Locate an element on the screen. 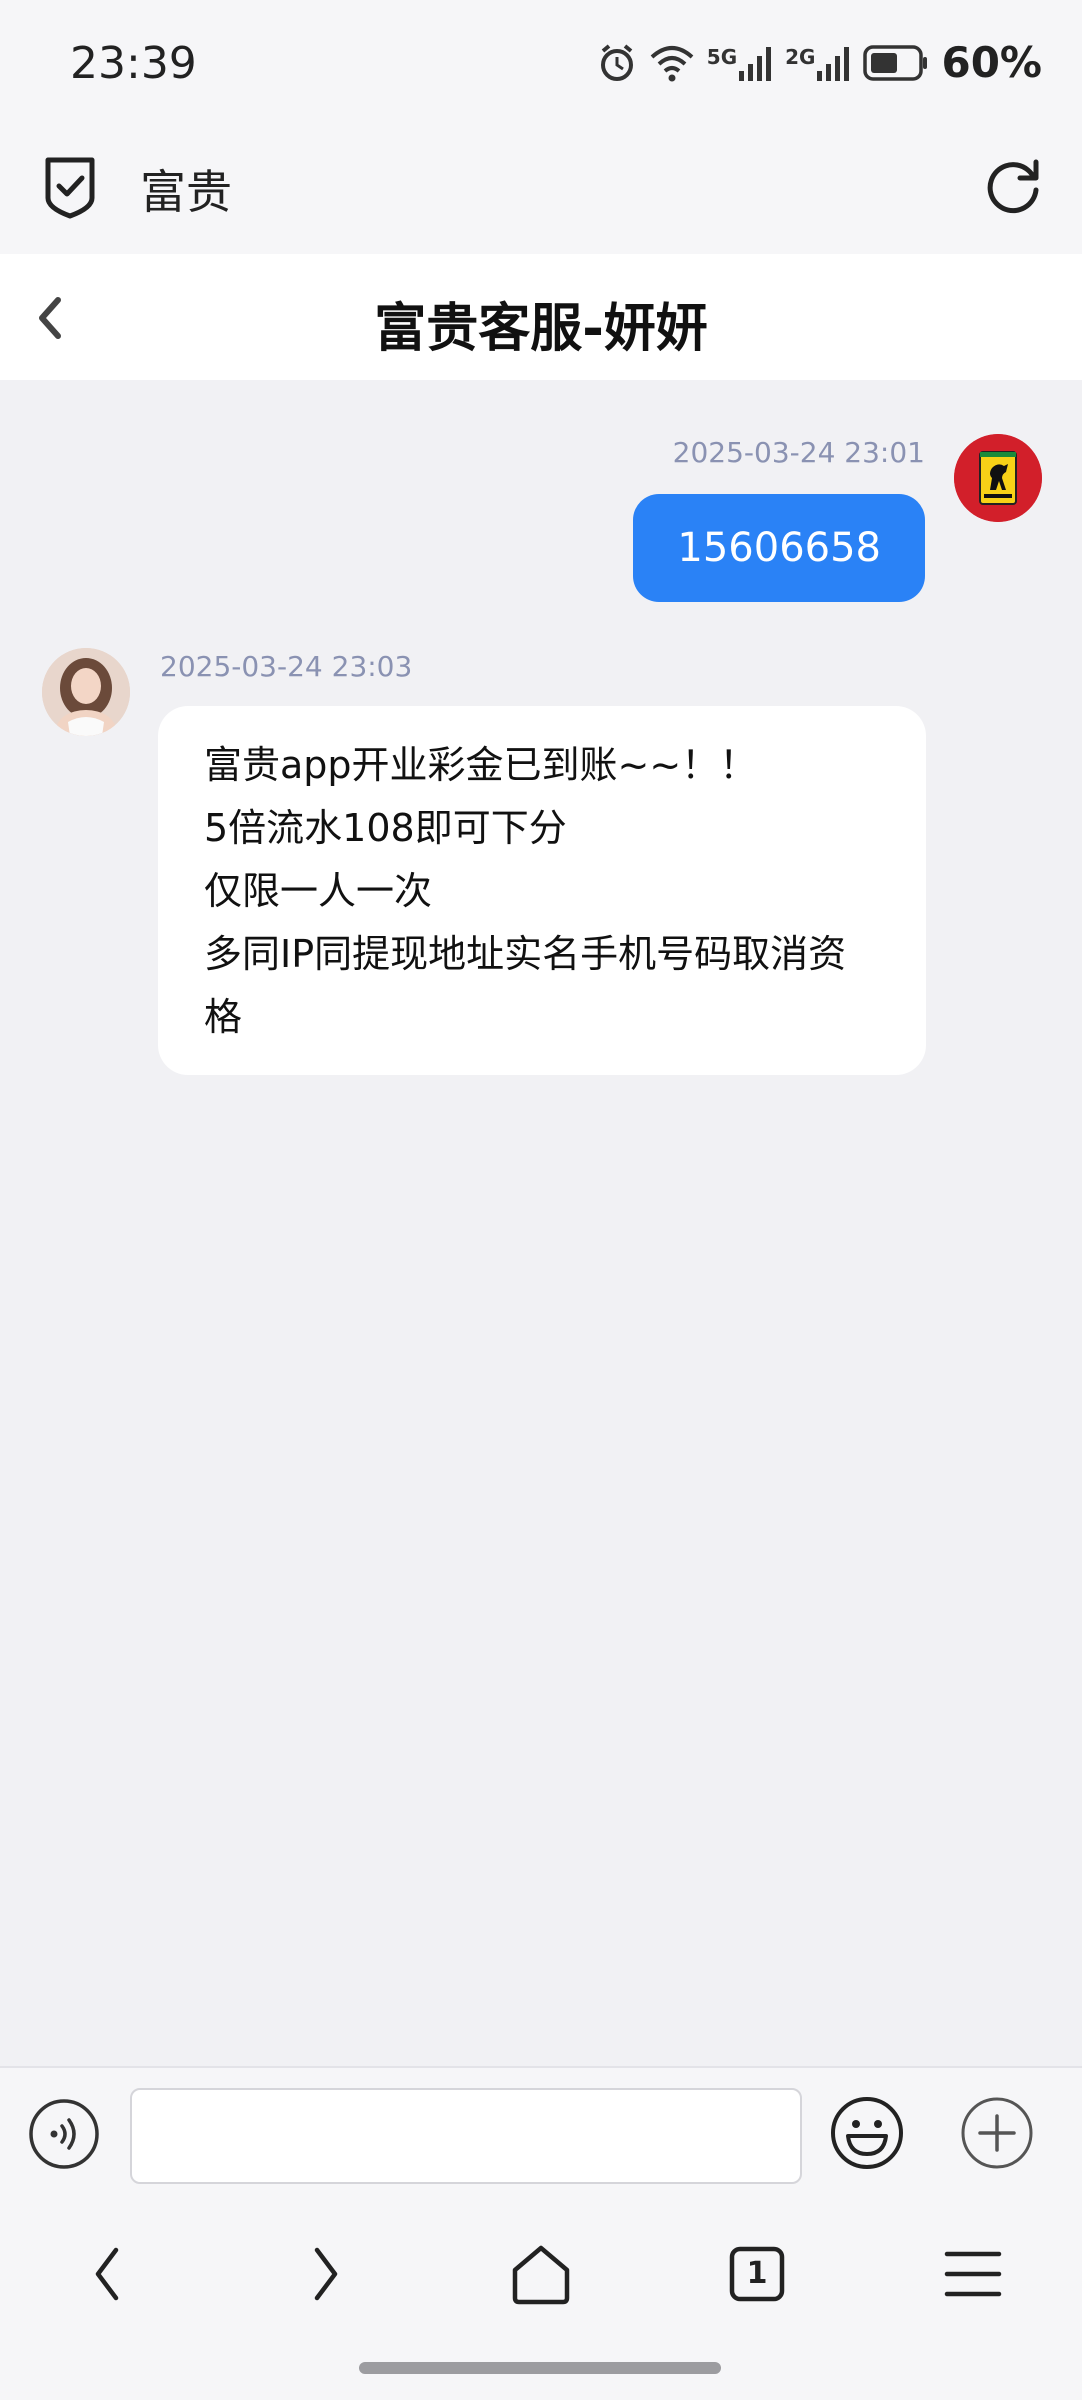 The height and width of the screenshot is (2400, 1082). status-icons: 5G 2G 60% is located at coordinates (819, 62).